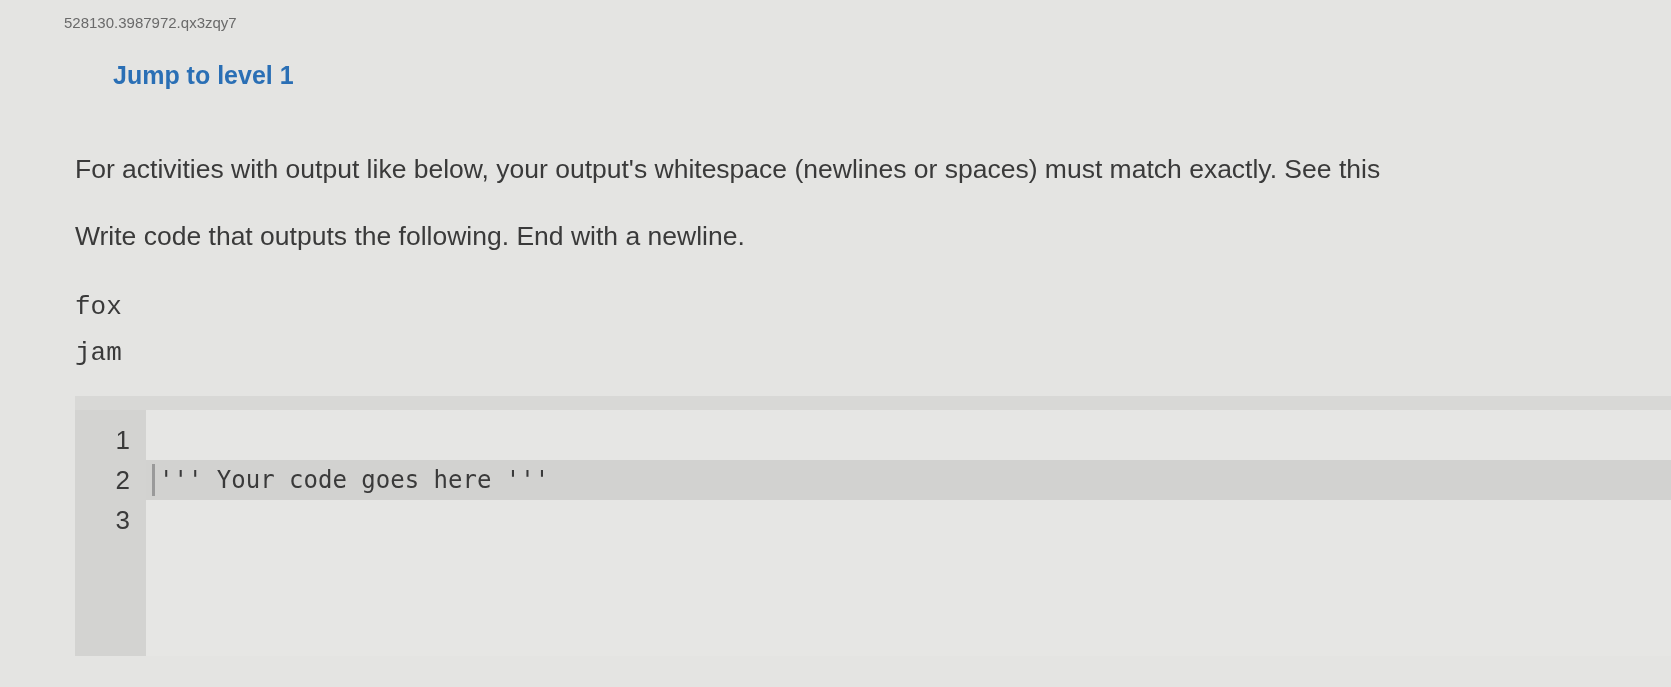 This screenshot has height=687, width=1671. Describe the element at coordinates (410, 236) in the screenshot. I see `instruction-text: Write code that outputs the following. End with a newline.` at that location.